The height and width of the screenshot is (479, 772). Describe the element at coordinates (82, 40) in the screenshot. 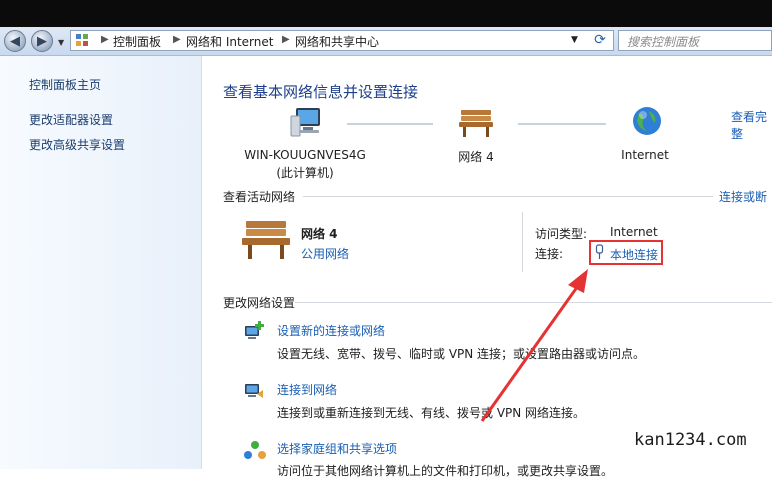

I see `control-panel-icon` at that location.